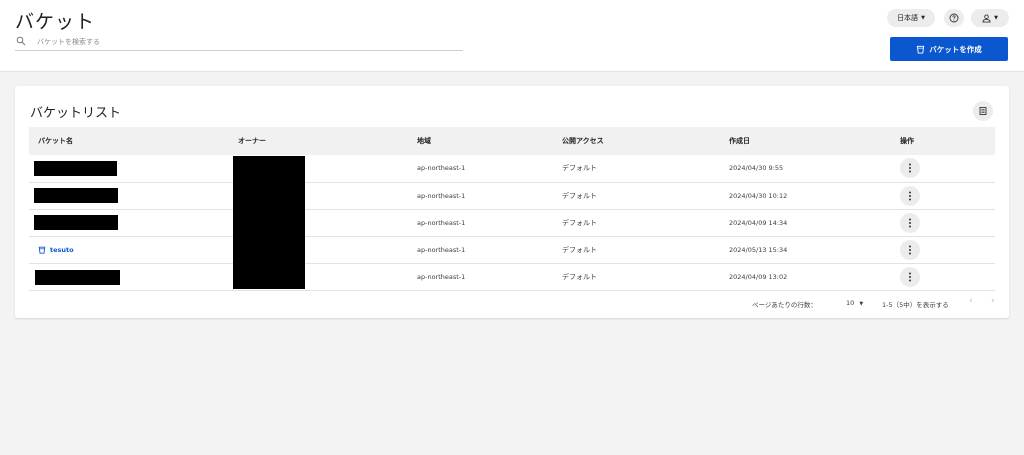  I want to click on language-select: 日本語 ▼, so click(911, 18).